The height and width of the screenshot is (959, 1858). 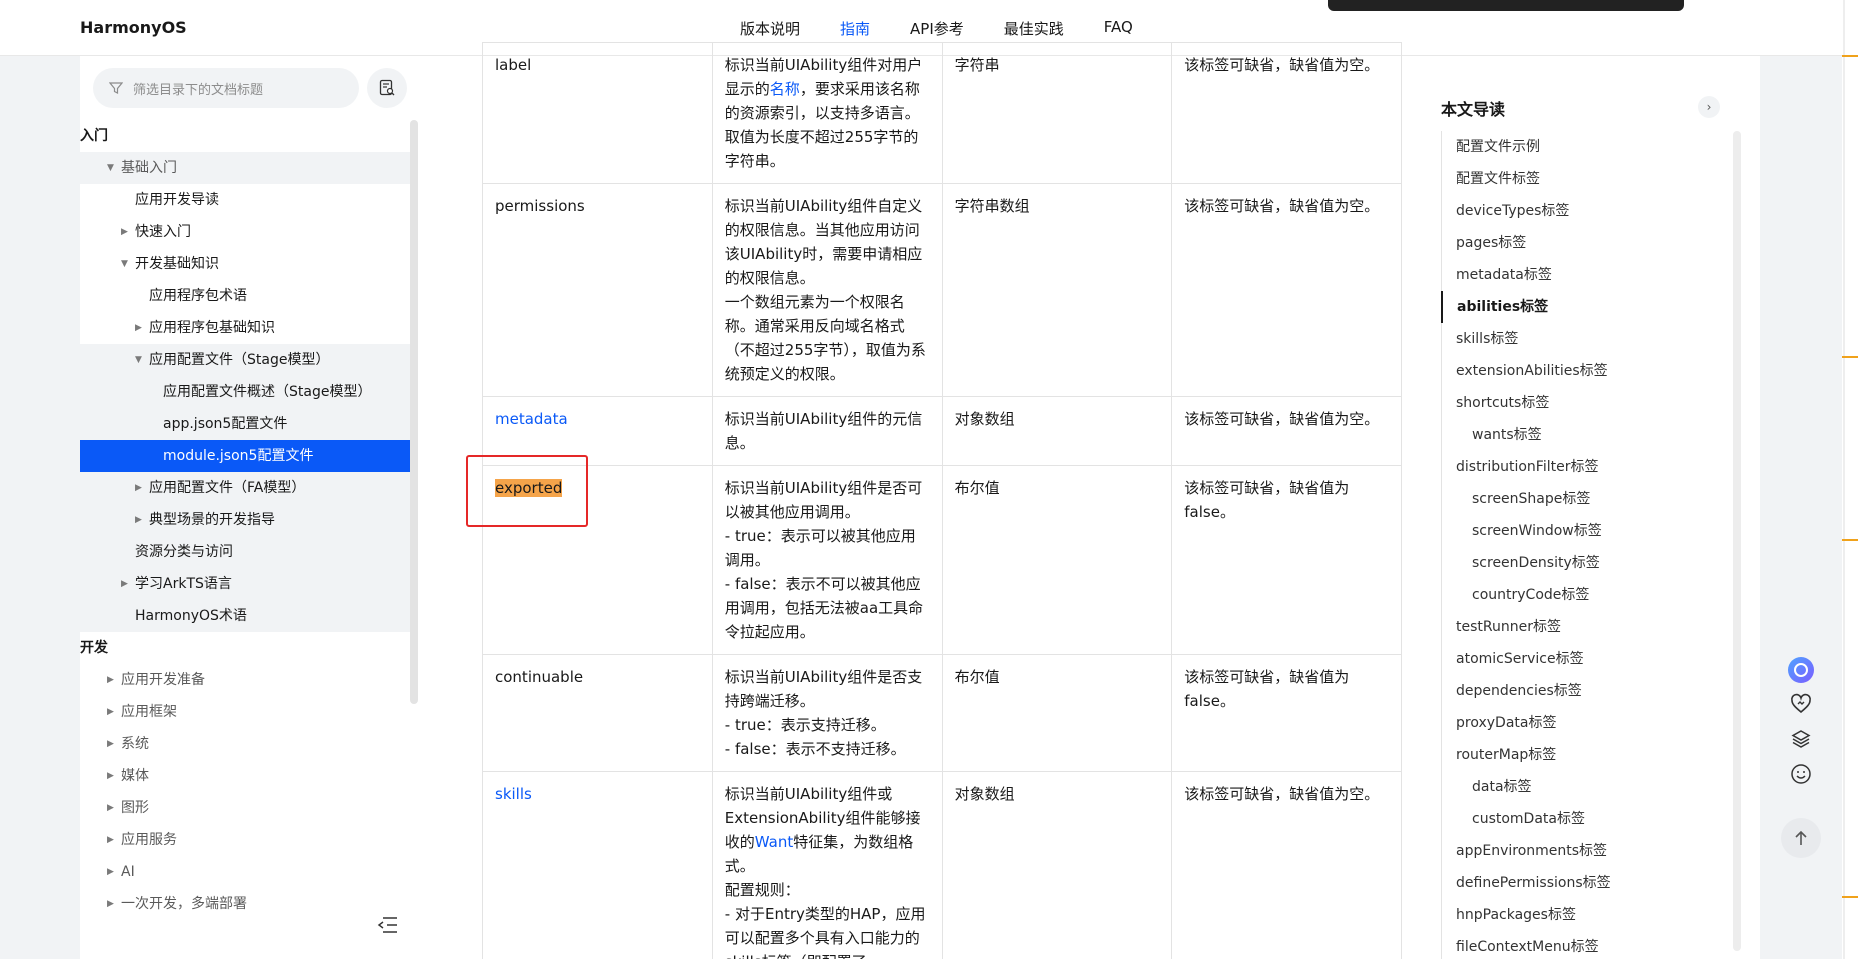 I want to click on attr-name-cell: label, so click(x=597, y=113).